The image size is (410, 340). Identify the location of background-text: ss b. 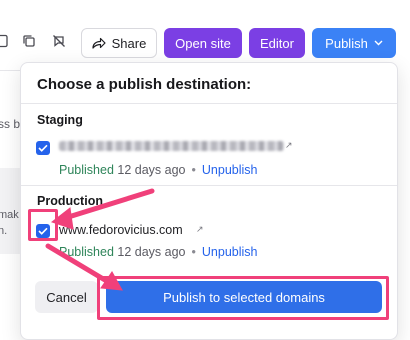
(10, 124).